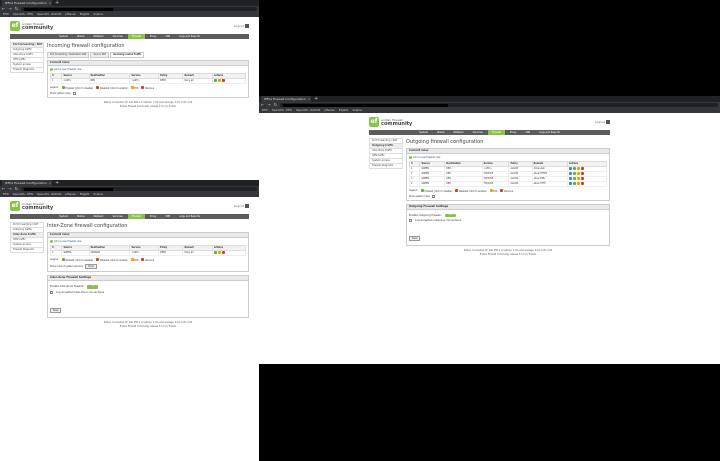 The height and width of the screenshot is (461, 720). What do you see at coordinates (91, 266) in the screenshot?
I see `show-rules-button: Show` at bounding box center [91, 266].